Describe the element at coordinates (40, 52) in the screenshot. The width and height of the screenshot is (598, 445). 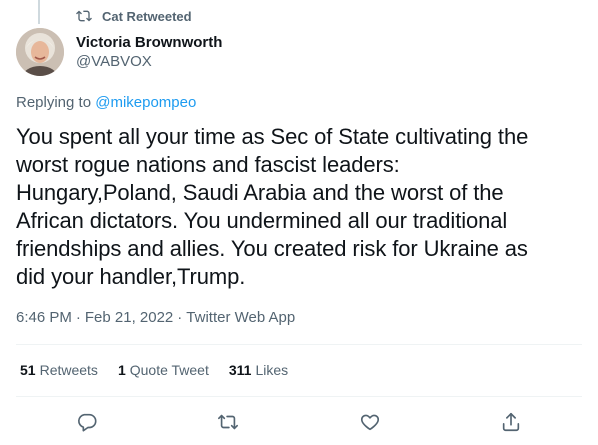
I see `avatar` at that location.